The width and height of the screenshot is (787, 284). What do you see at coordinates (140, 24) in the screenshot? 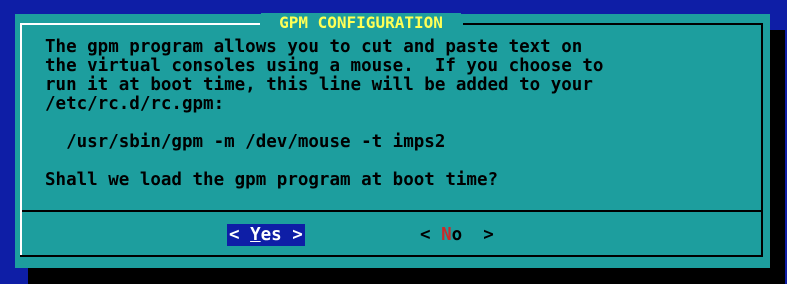
I see `frame-top-left` at bounding box center [140, 24].